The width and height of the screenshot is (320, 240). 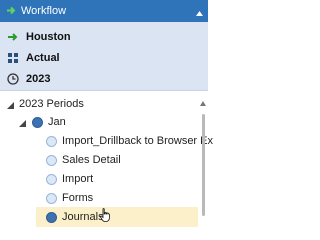 I want to click on workflow-title: Workflow, so click(x=44, y=11).